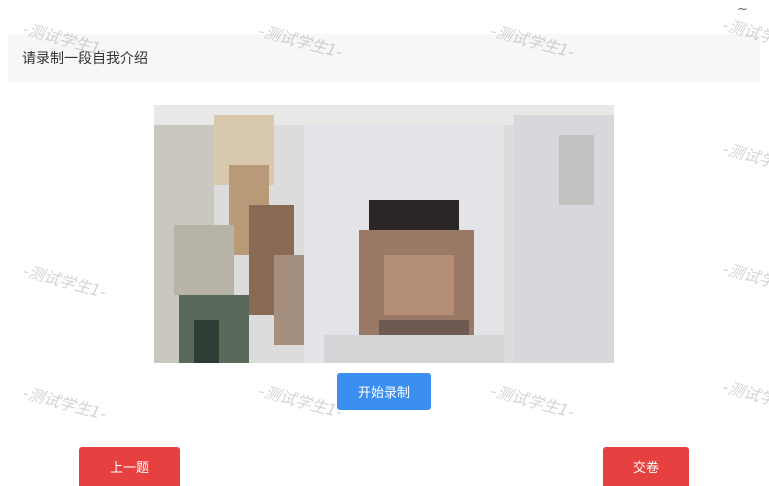  Describe the element at coordinates (384, 391) in the screenshot. I see `start-recording-button: 开始录制` at that location.